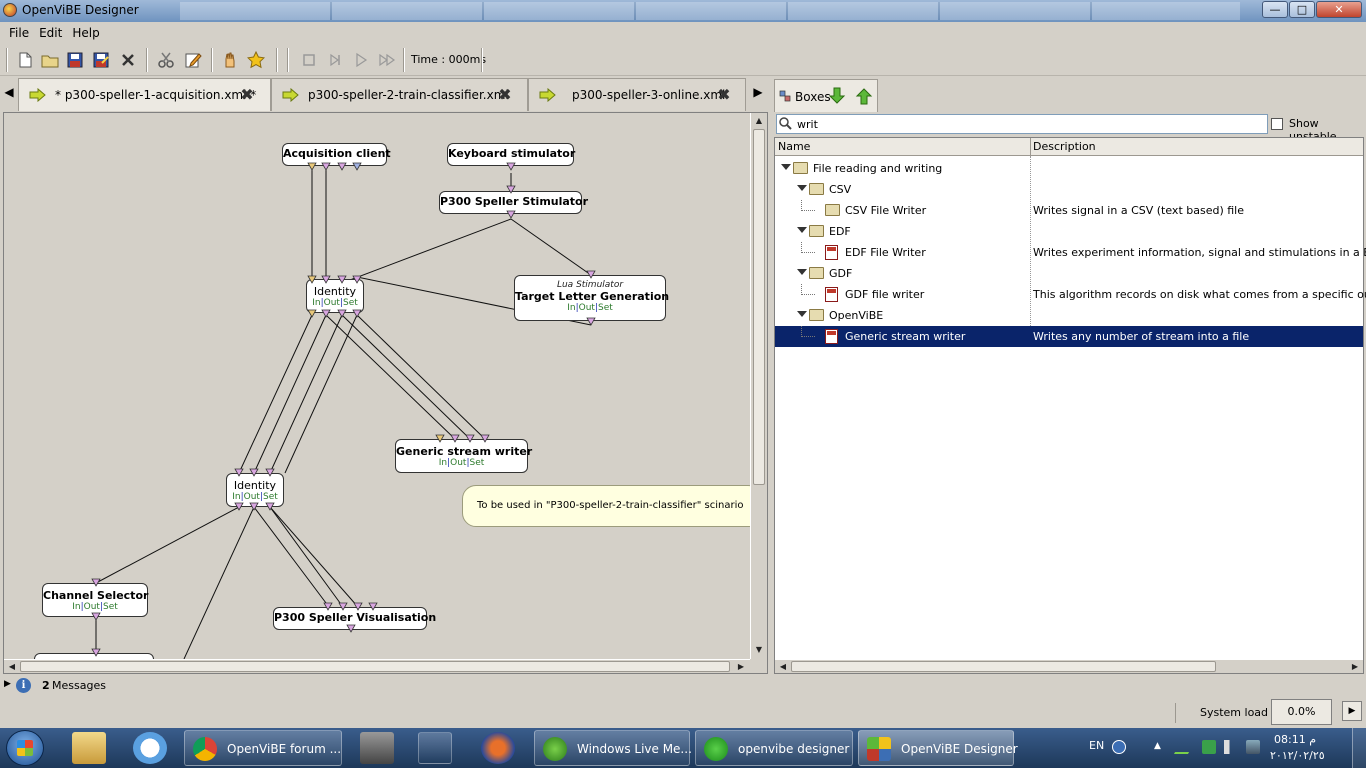  What do you see at coordinates (1339, 9) in the screenshot?
I see `close-window-button: ✕` at bounding box center [1339, 9].